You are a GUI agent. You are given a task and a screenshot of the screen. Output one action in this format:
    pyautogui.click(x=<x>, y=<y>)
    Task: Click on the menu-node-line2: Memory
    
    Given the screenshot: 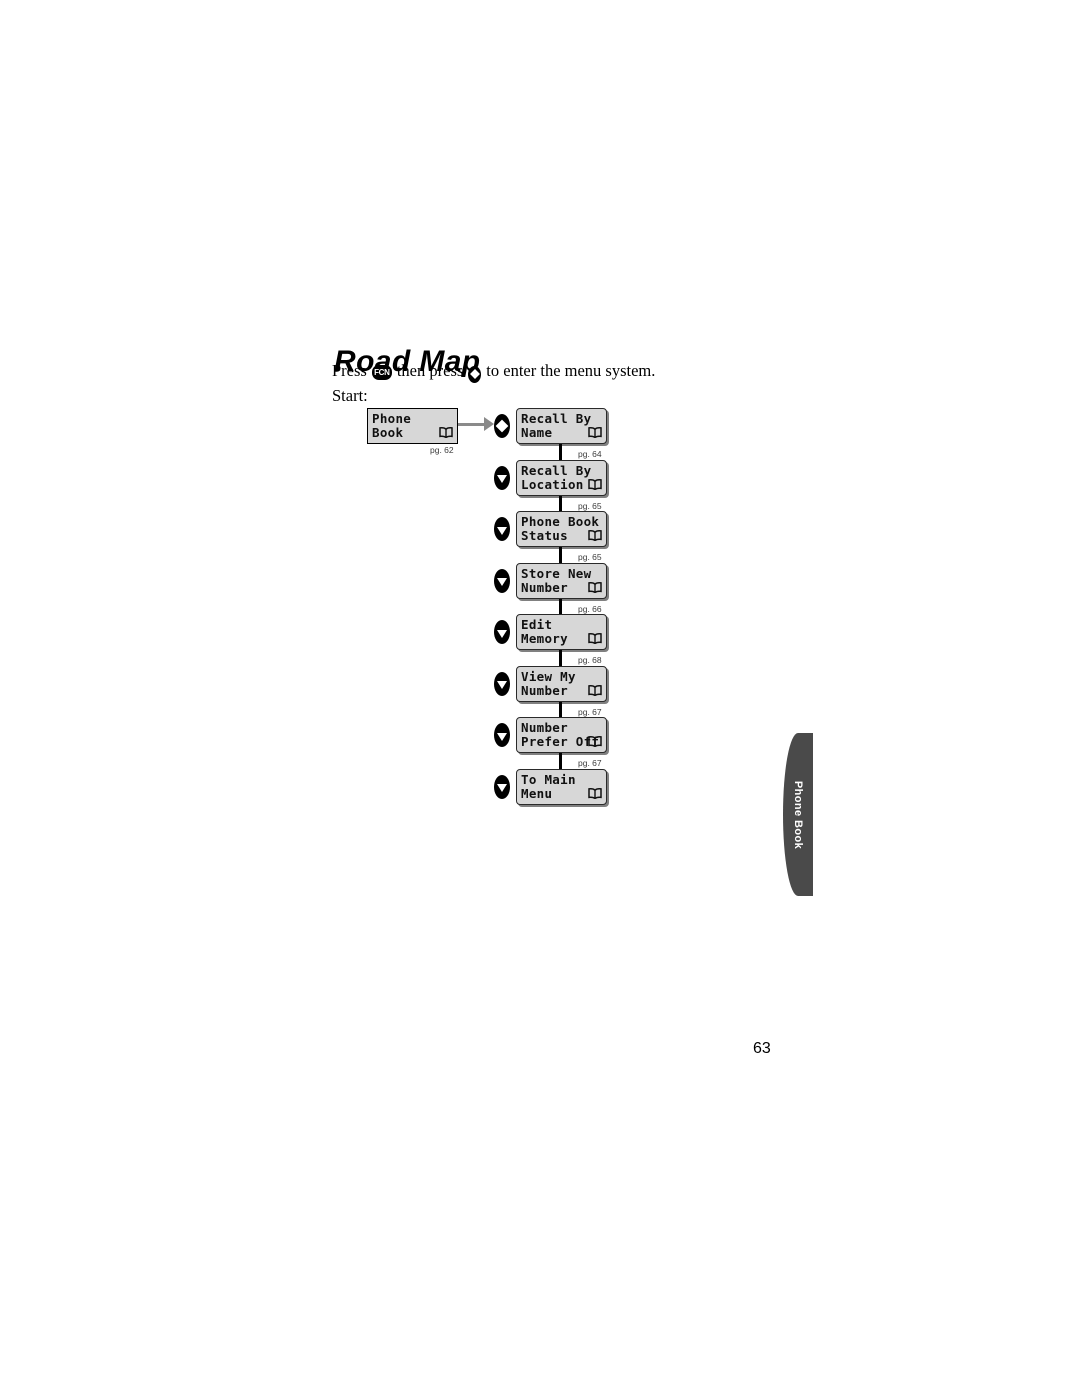 What is the action you would take?
    pyautogui.click(x=544, y=638)
    